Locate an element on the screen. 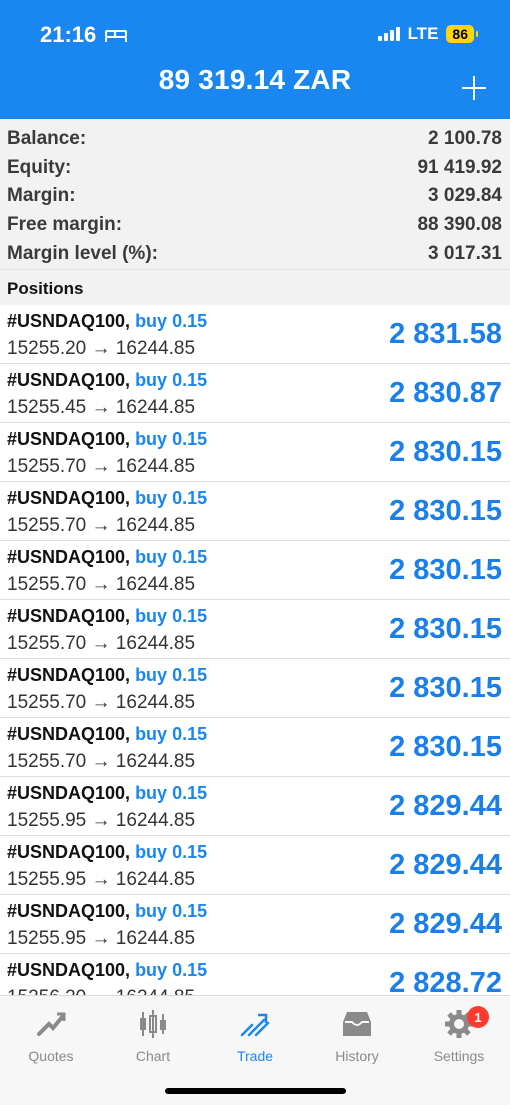 The width and height of the screenshot is (510, 1105). status-time: 21:16 is located at coordinates (84, 35).